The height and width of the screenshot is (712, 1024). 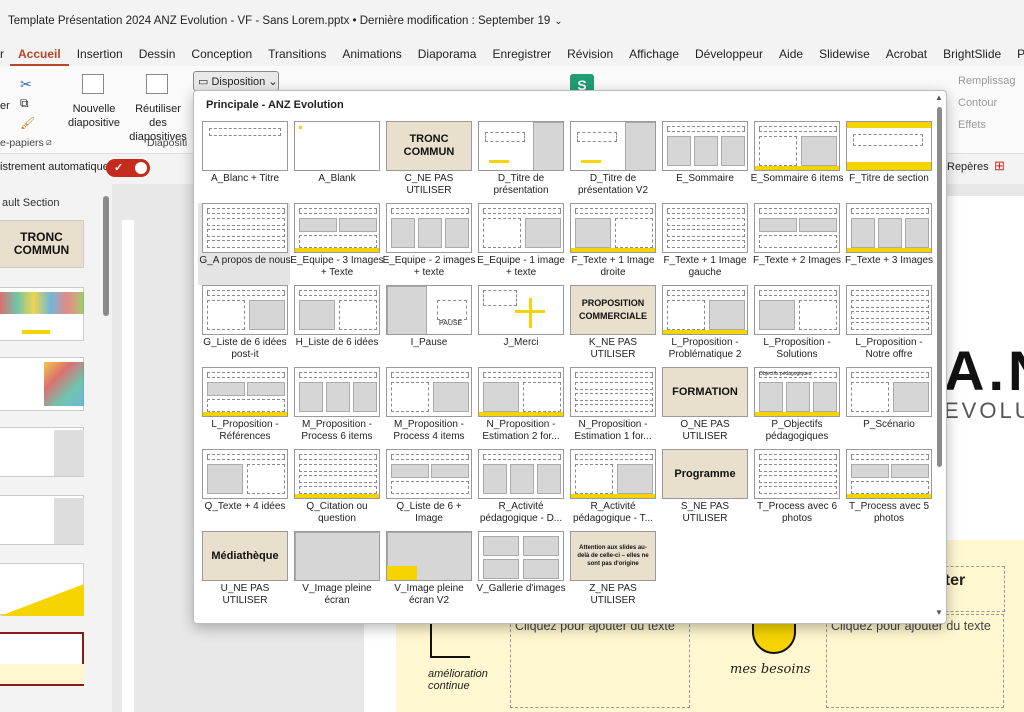 I want to click on layout-option: Médiathèque U_NE PAS UTILISER, so click(x=244, y=572).